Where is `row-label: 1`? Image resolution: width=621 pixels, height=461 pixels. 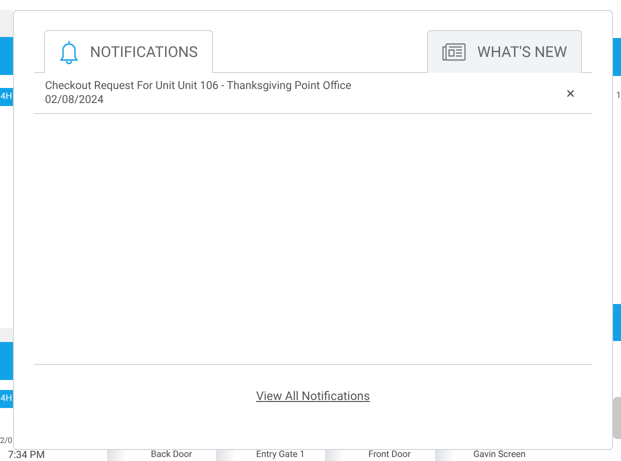 row-label: 1 is located at coordinates (617, 96).